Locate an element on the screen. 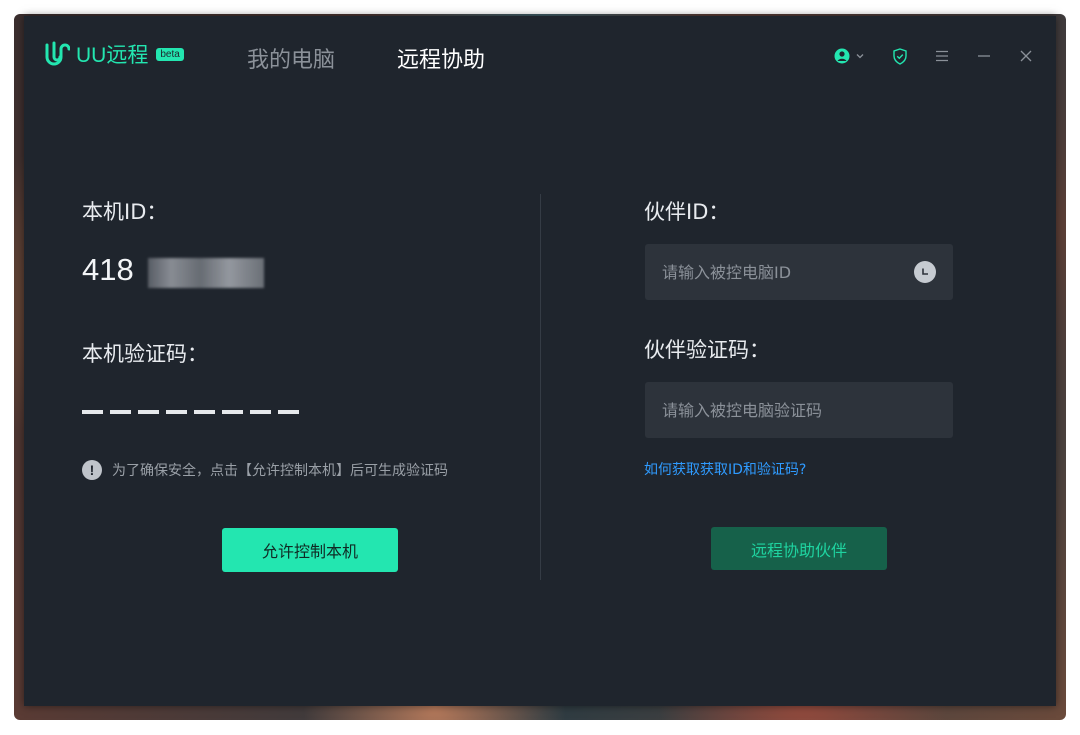 The height and width of the screenshot is (735, 1080). menu-icon is located at coordinates (942, 56).